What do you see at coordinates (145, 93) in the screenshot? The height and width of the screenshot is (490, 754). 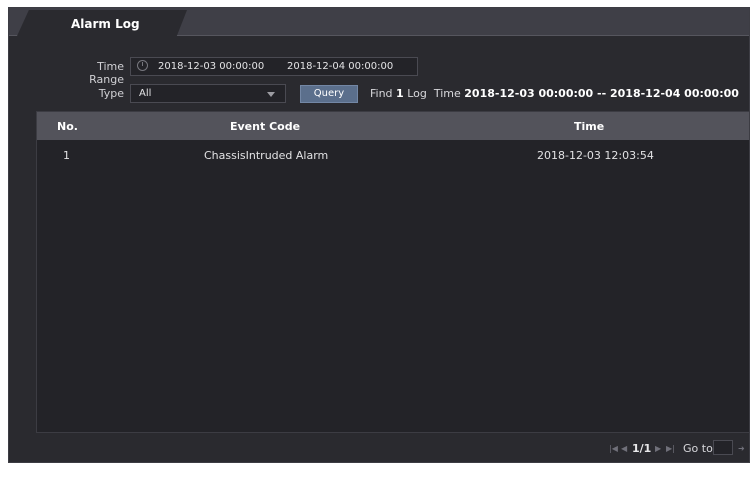 I see `type-select-value: All` at bounding box center [145, 93].